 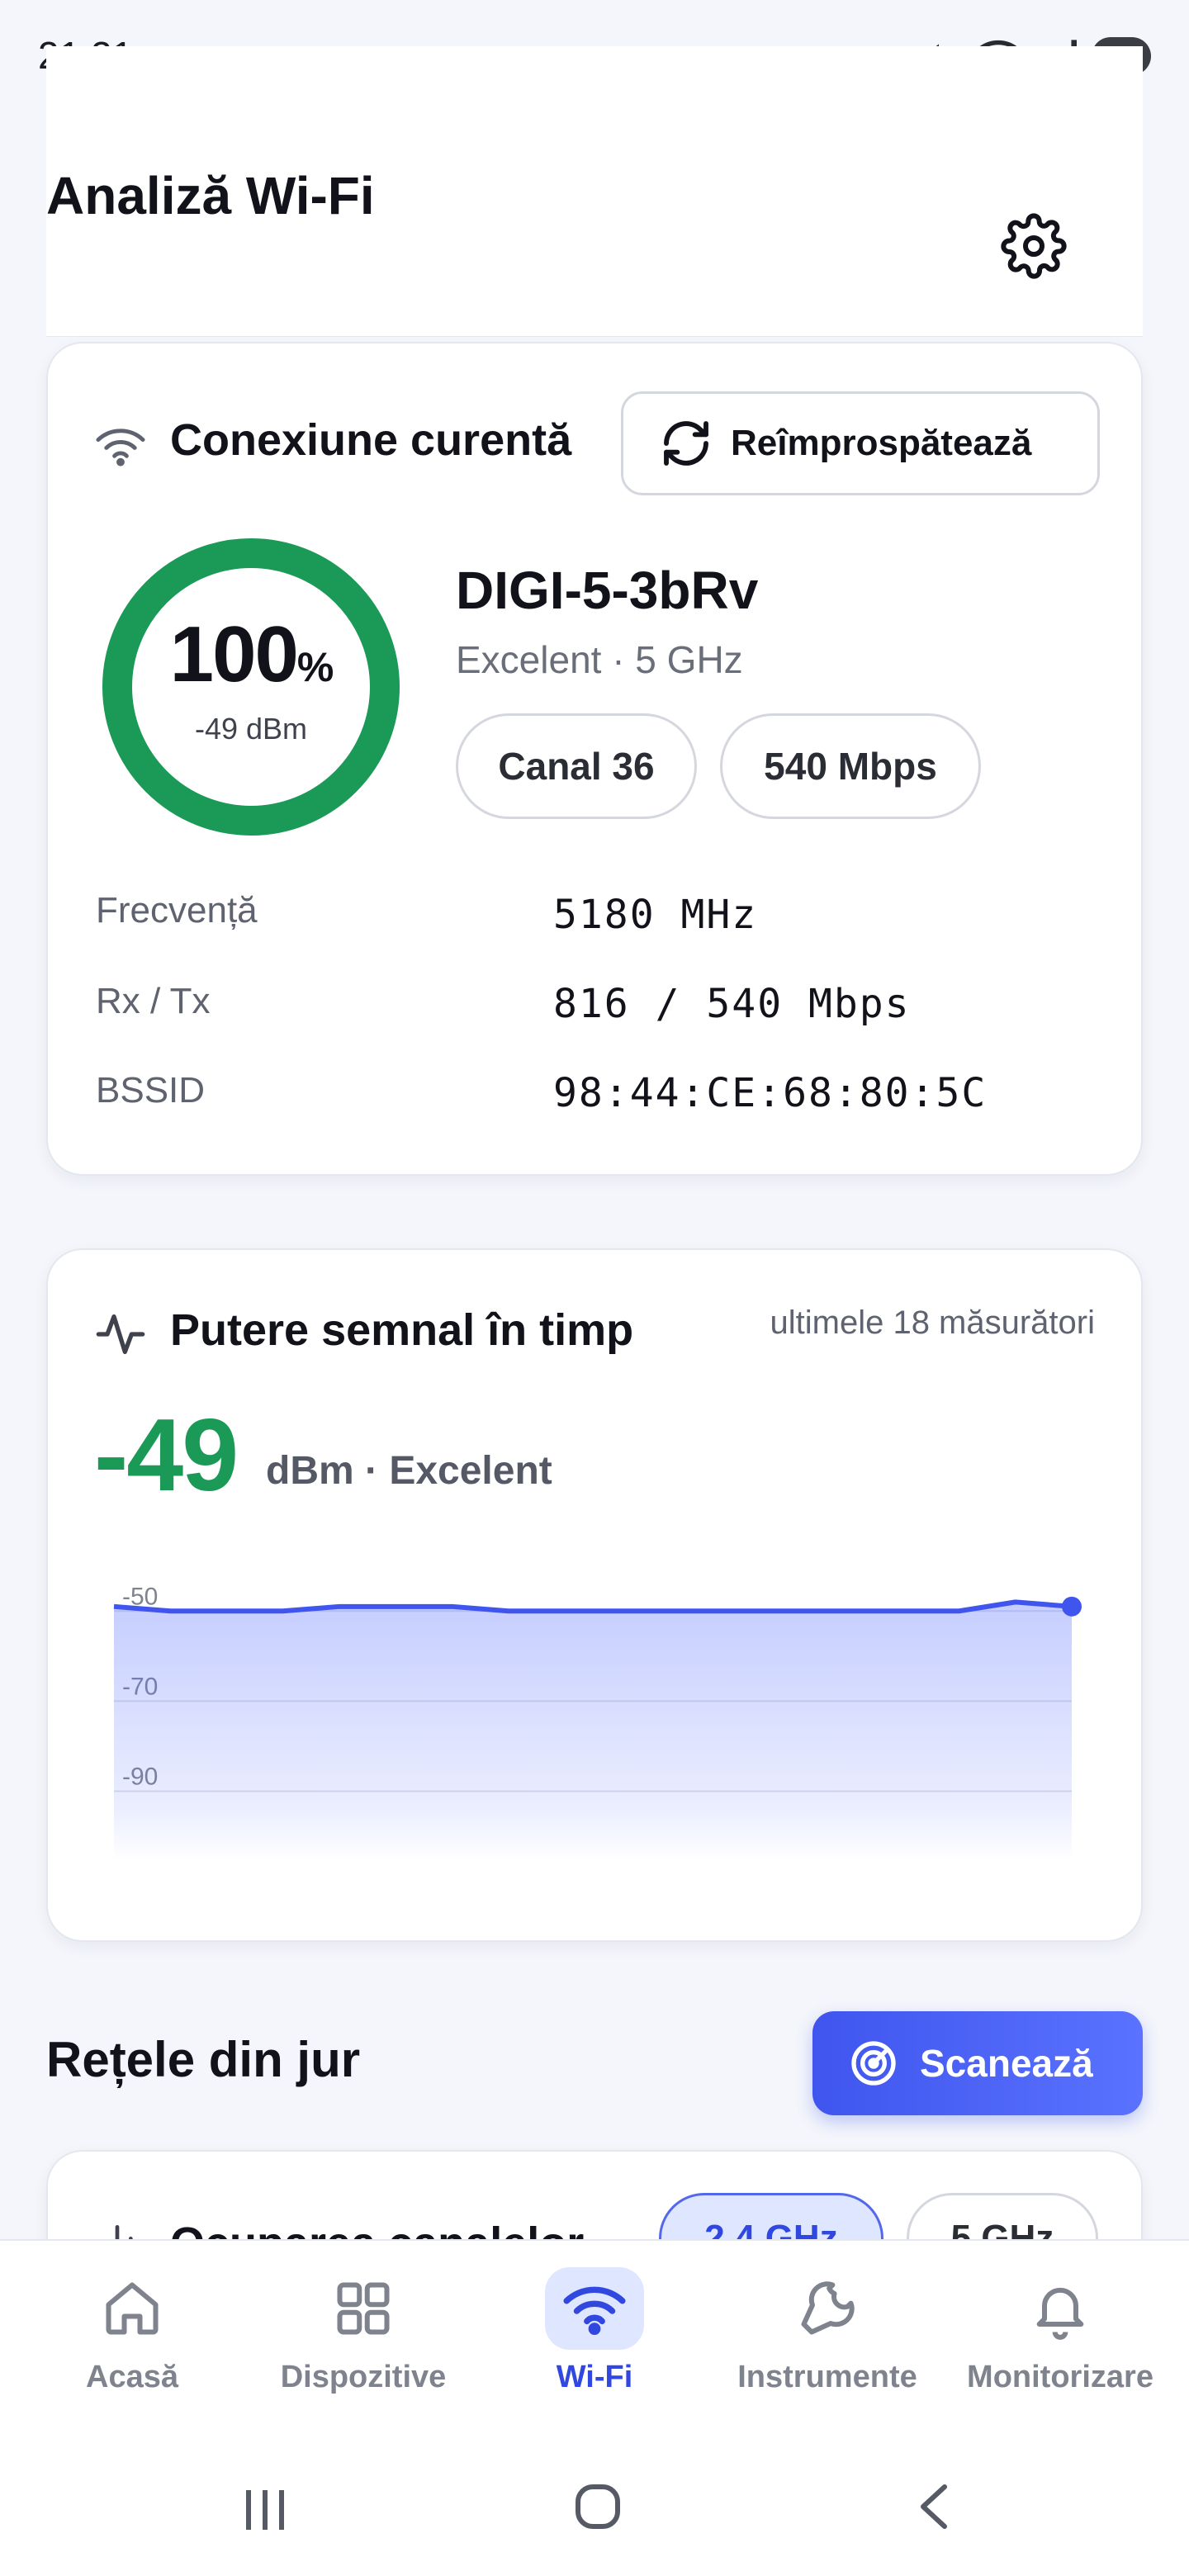 What do you see at coordinates (177, 910) in the screenshot?
I see `detail-label: Frecvență` at bounding box center [177, 910].